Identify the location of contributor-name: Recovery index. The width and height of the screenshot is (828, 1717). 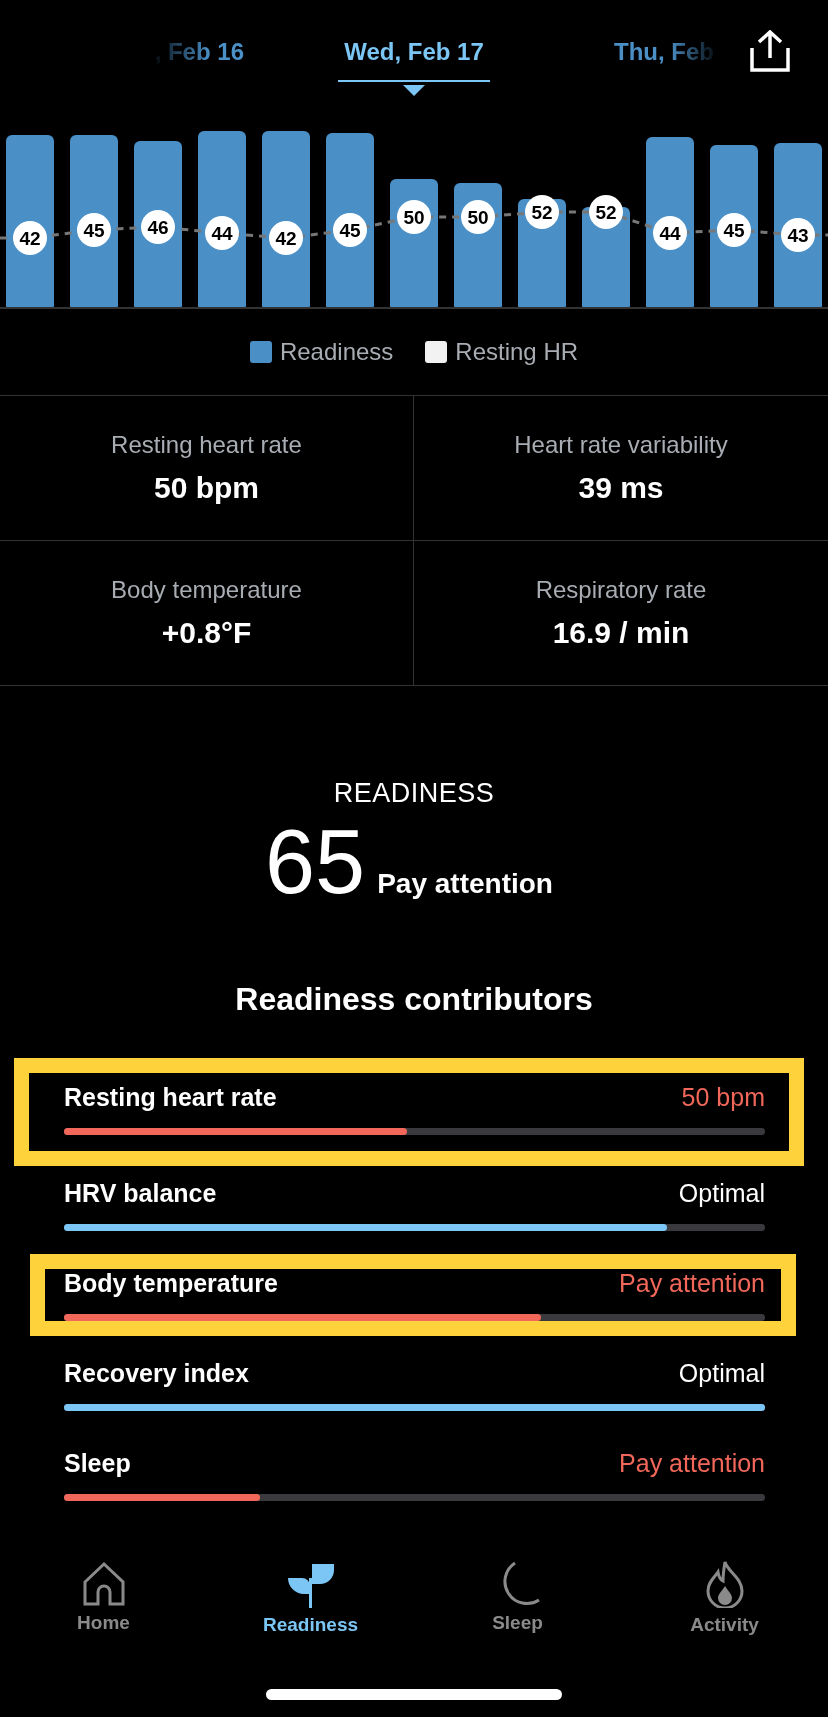
(156, 1373).